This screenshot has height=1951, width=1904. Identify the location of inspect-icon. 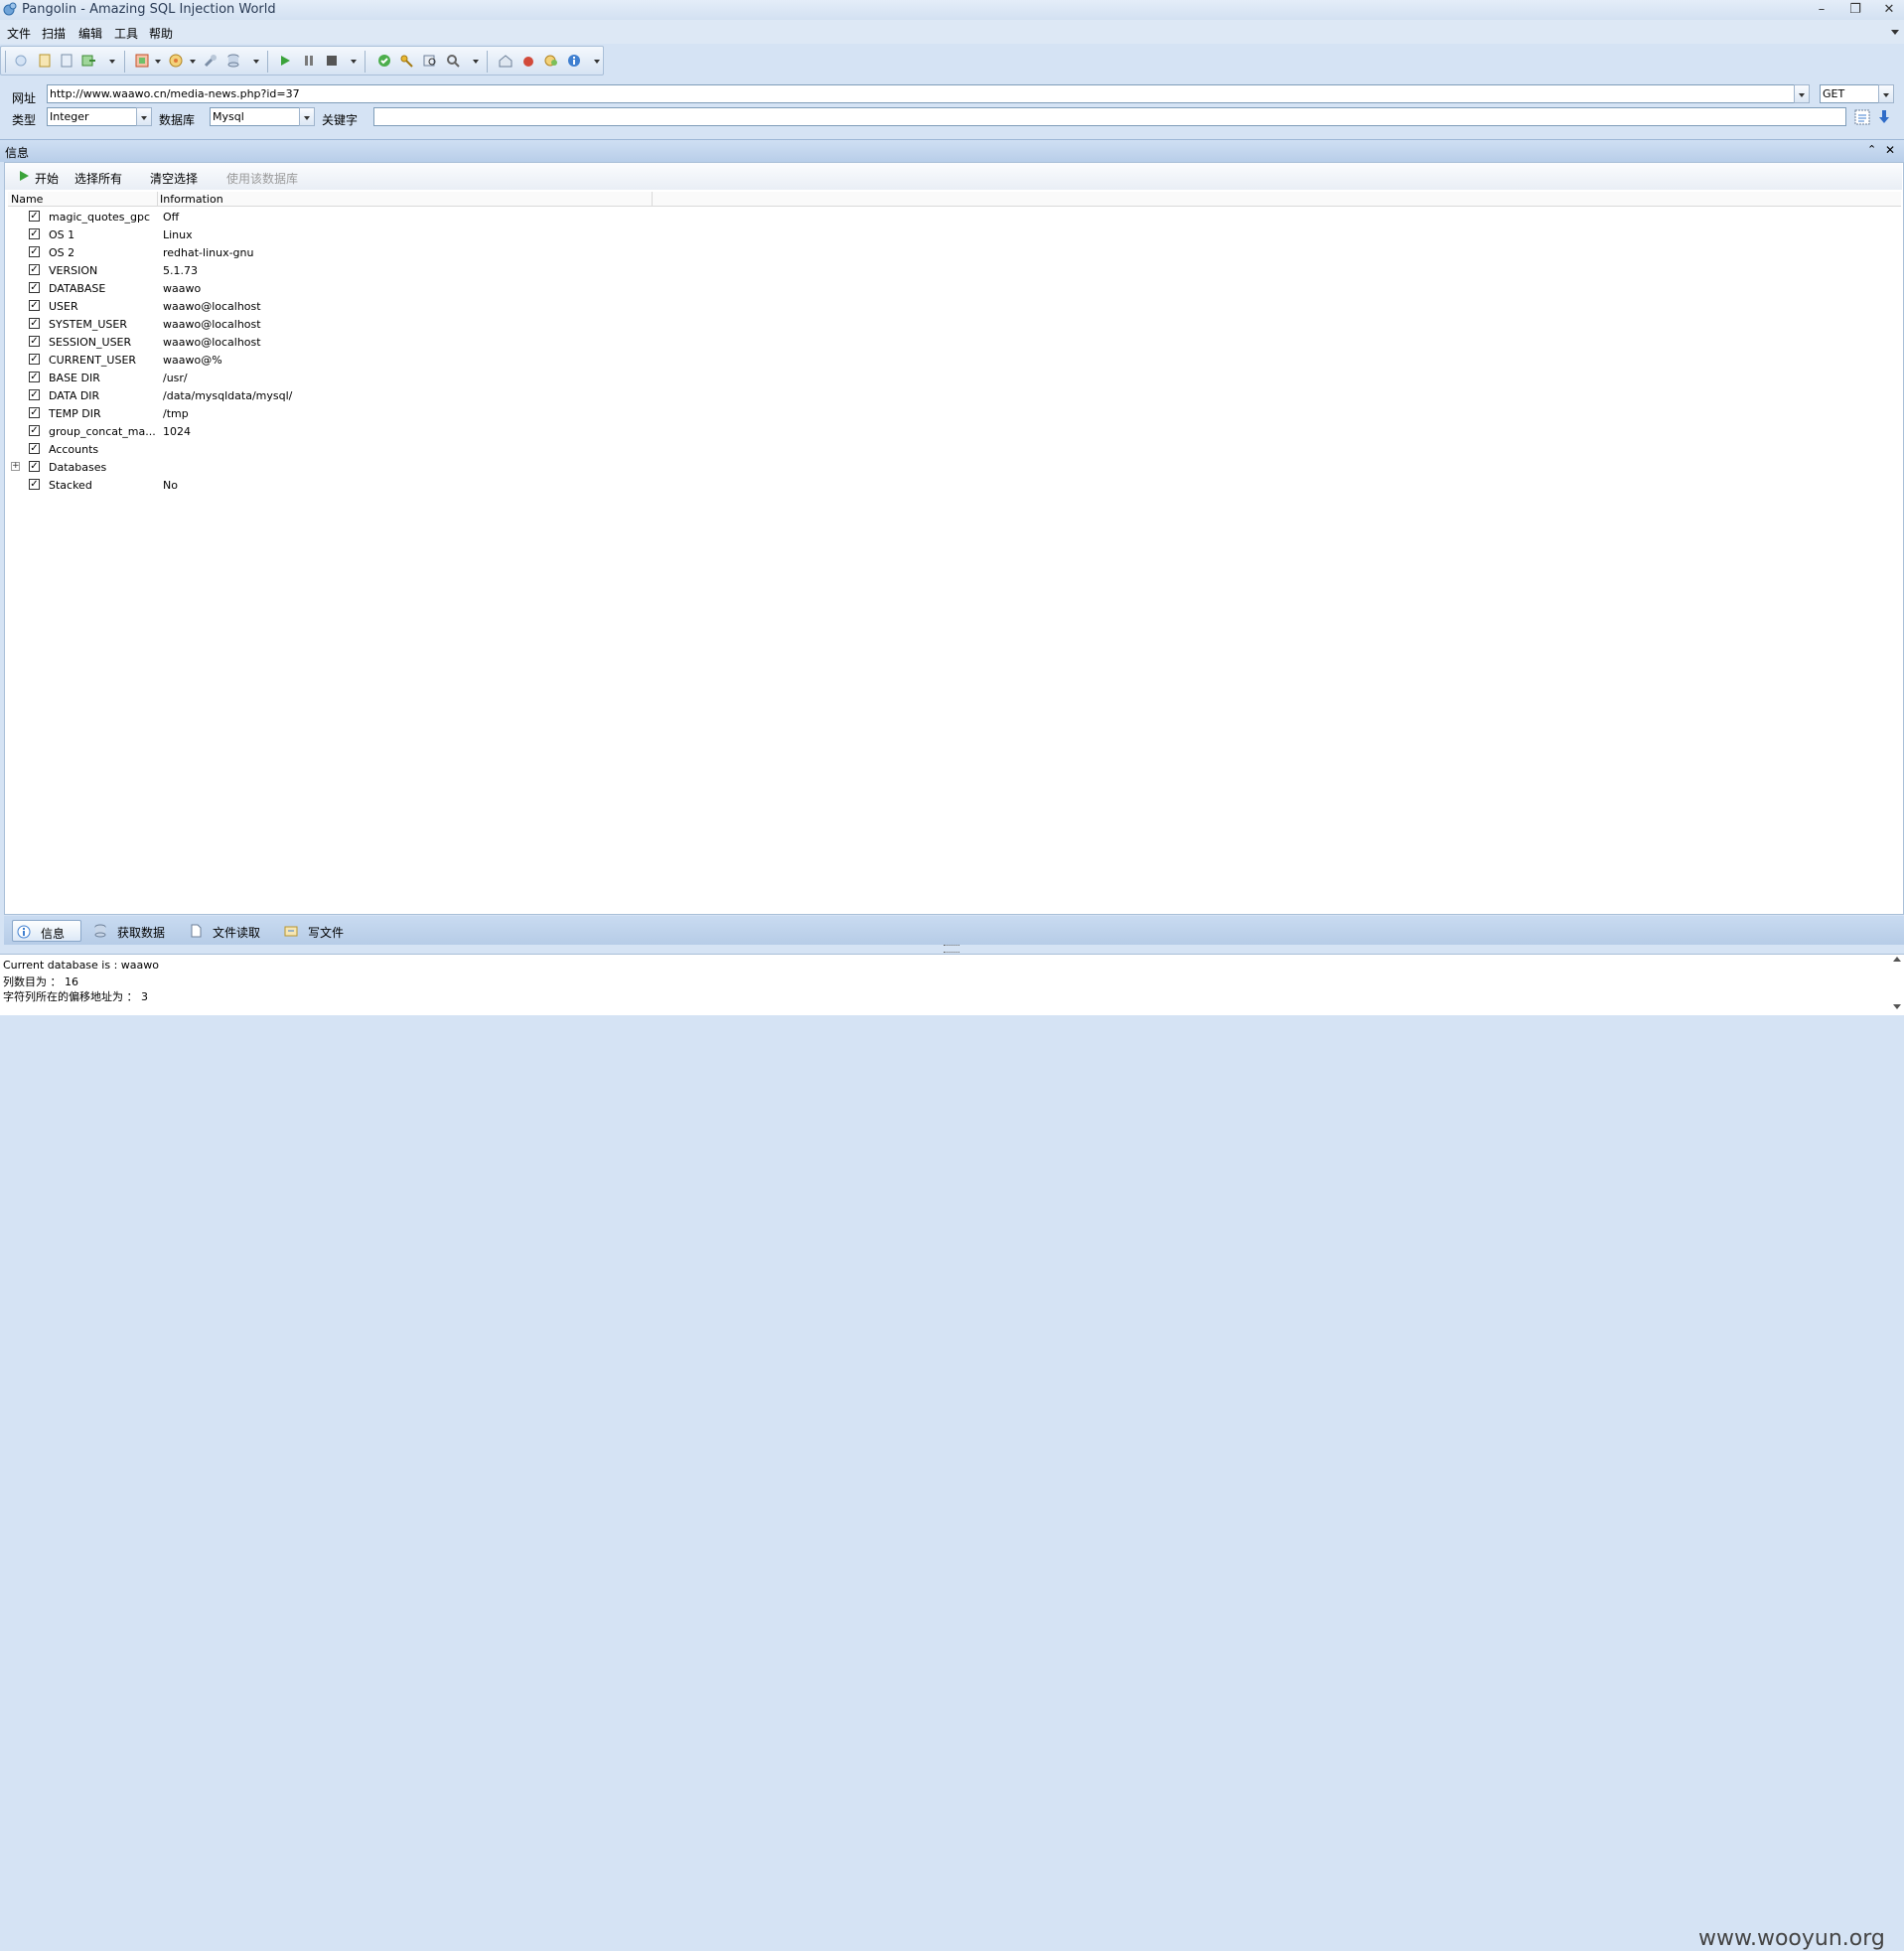
(430, 61).